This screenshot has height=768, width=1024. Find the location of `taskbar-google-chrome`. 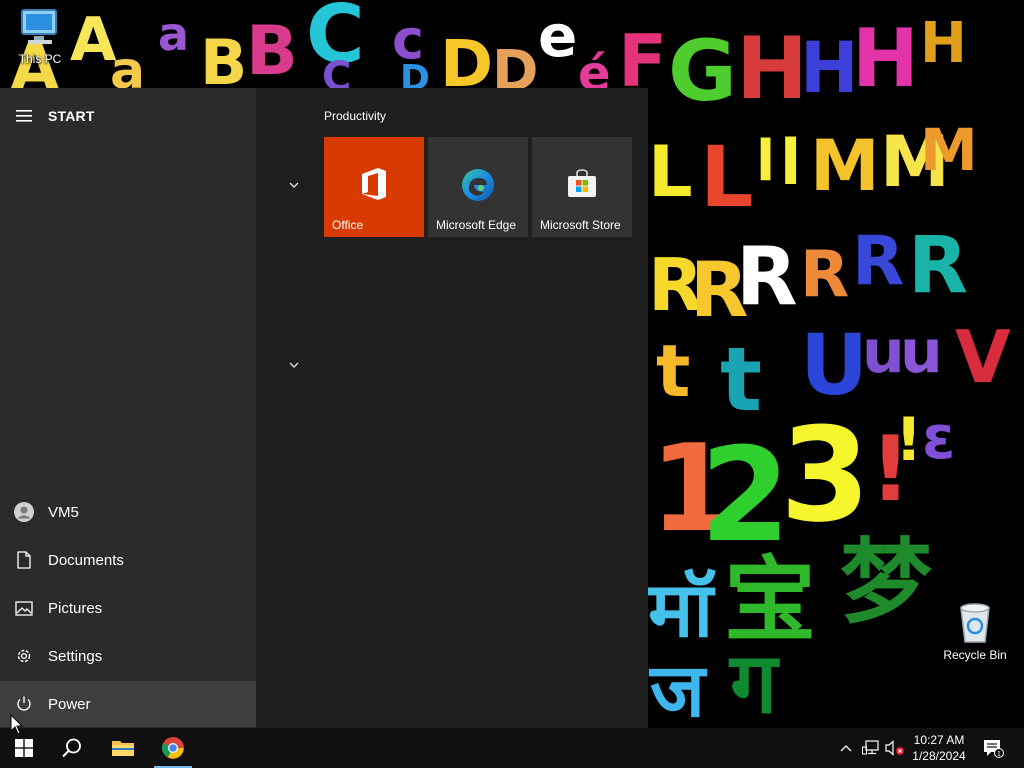

taskbar-google-chrome is located at coordinates (173, 748).